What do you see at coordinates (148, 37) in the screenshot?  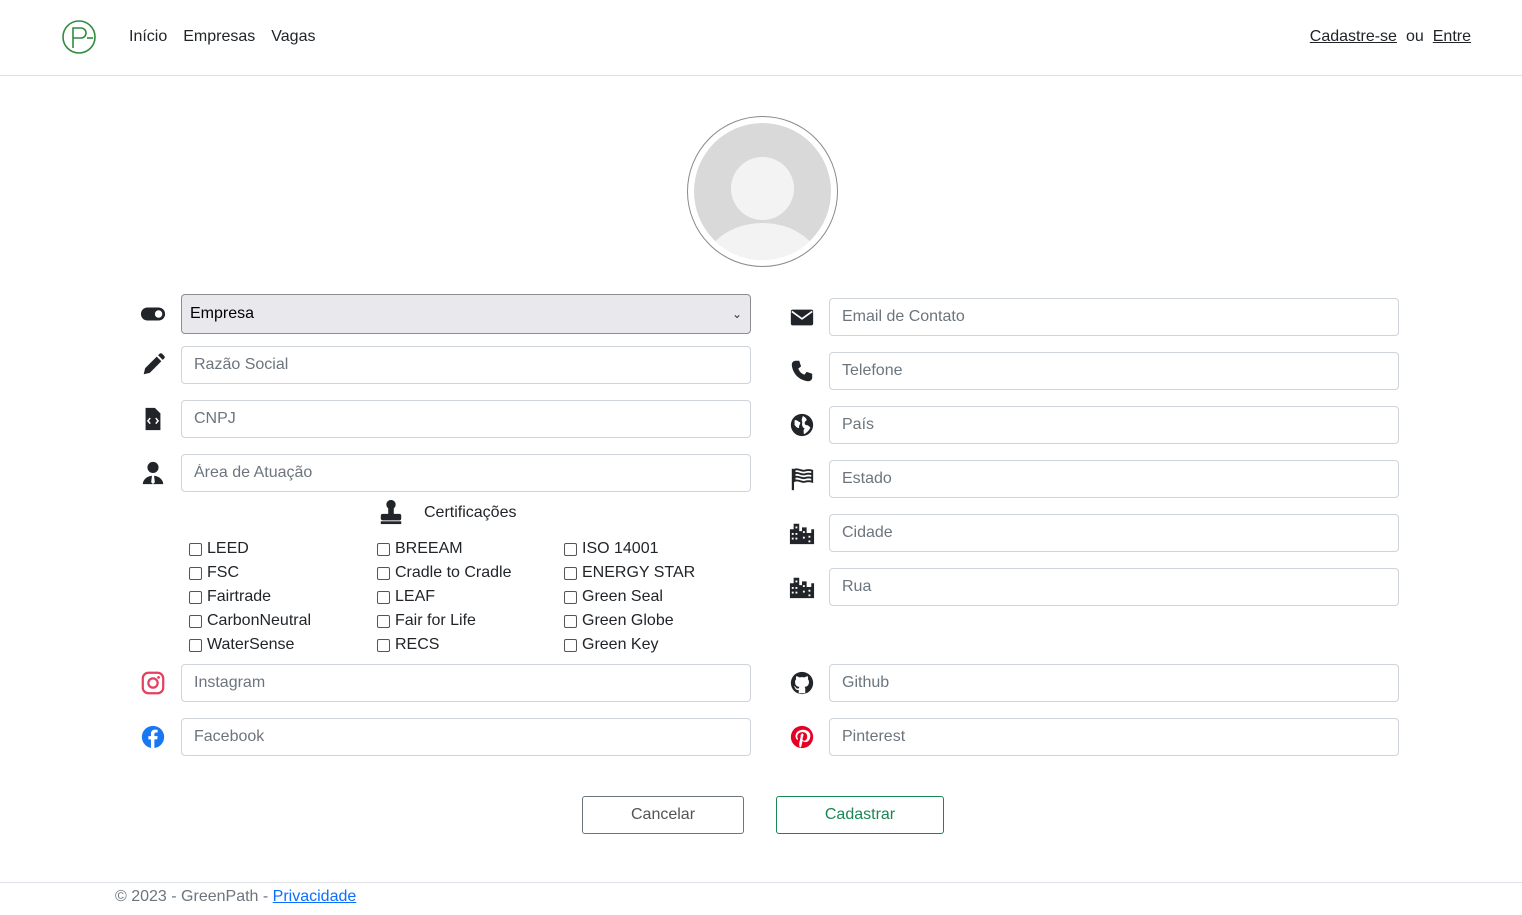 I see `nav-link-inicio: Início` at bounding box center [148, 37].